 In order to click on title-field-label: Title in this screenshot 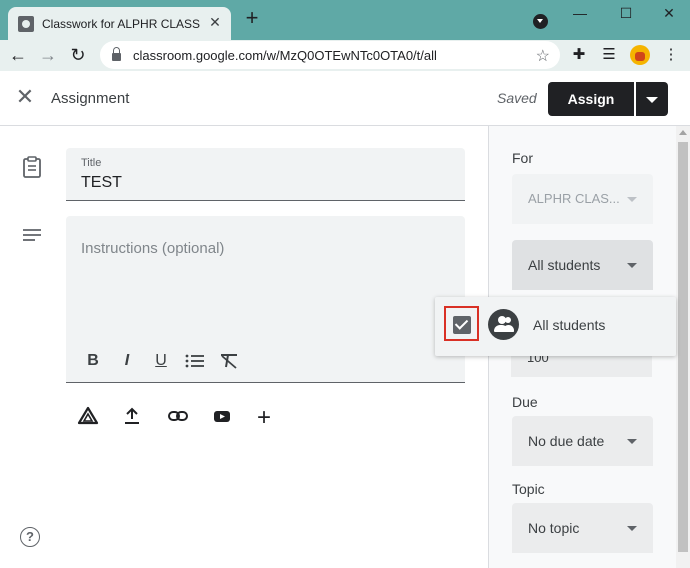, I will do `click(91, 163)`.